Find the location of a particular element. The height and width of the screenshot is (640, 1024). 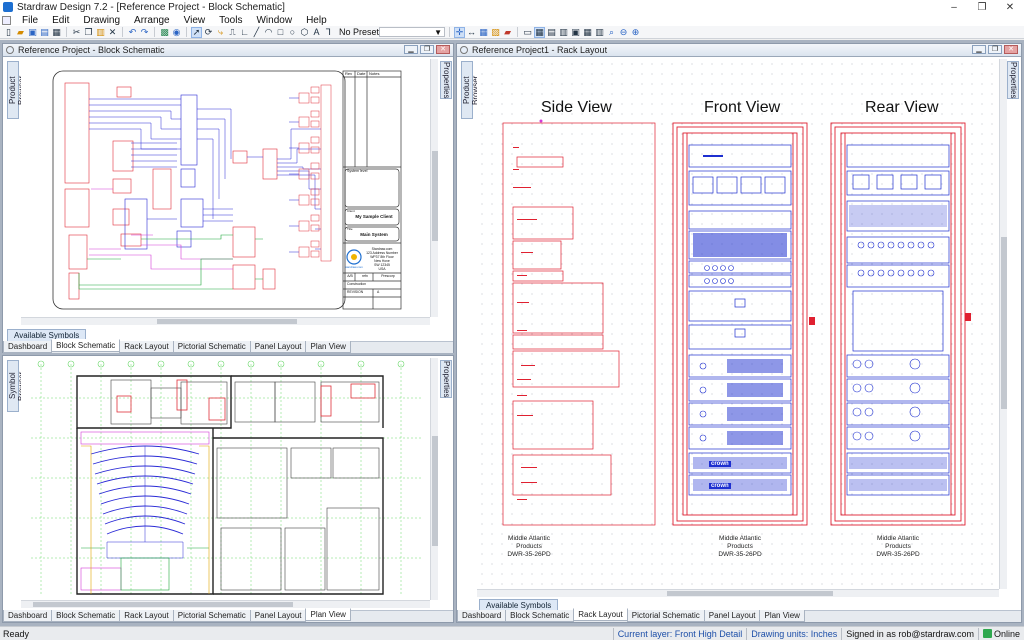

rack-hscroll-thumb is located at coordinates (750, 593).